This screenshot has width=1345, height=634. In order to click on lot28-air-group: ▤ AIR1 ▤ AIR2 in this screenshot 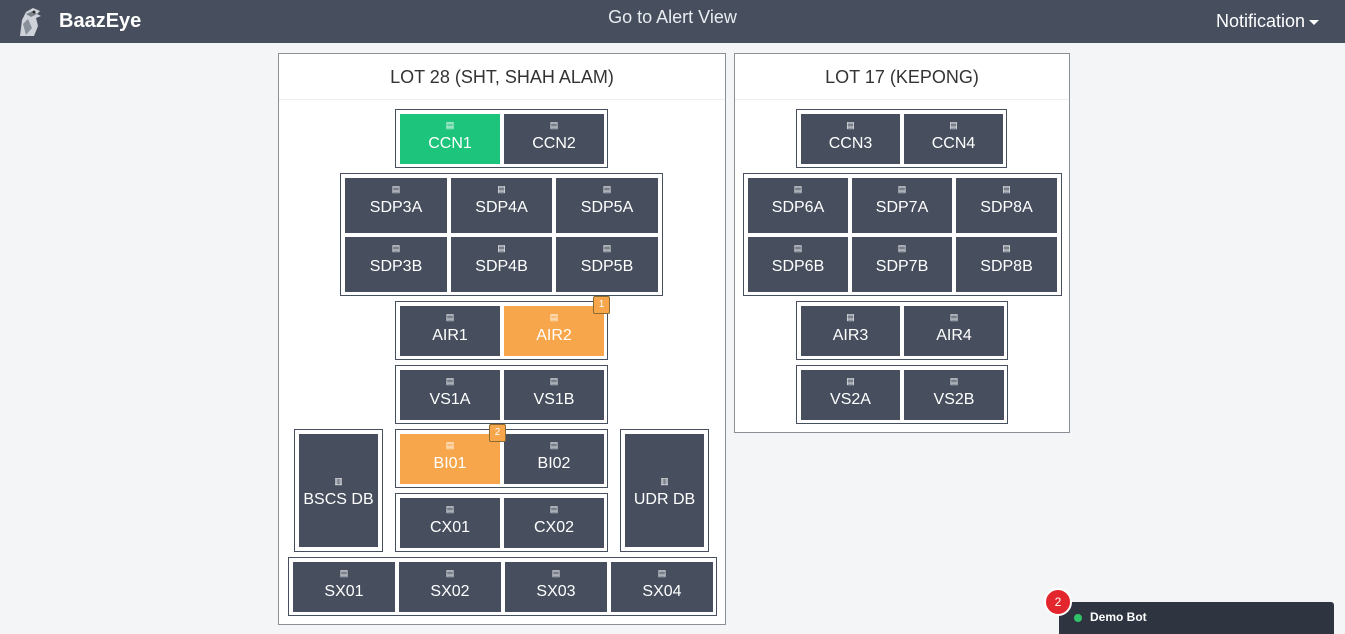, I will do `click(501, 330)`.